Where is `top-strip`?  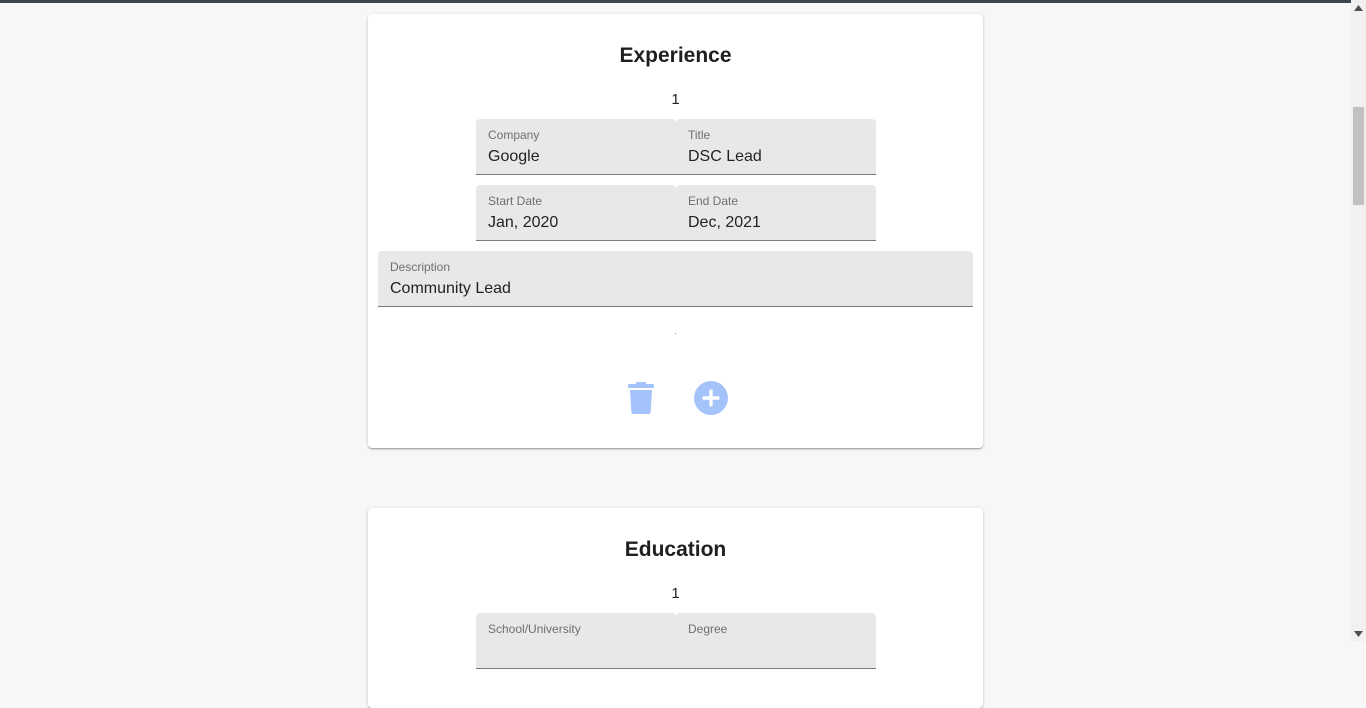 top-strip is located at coordinates (675, 1).